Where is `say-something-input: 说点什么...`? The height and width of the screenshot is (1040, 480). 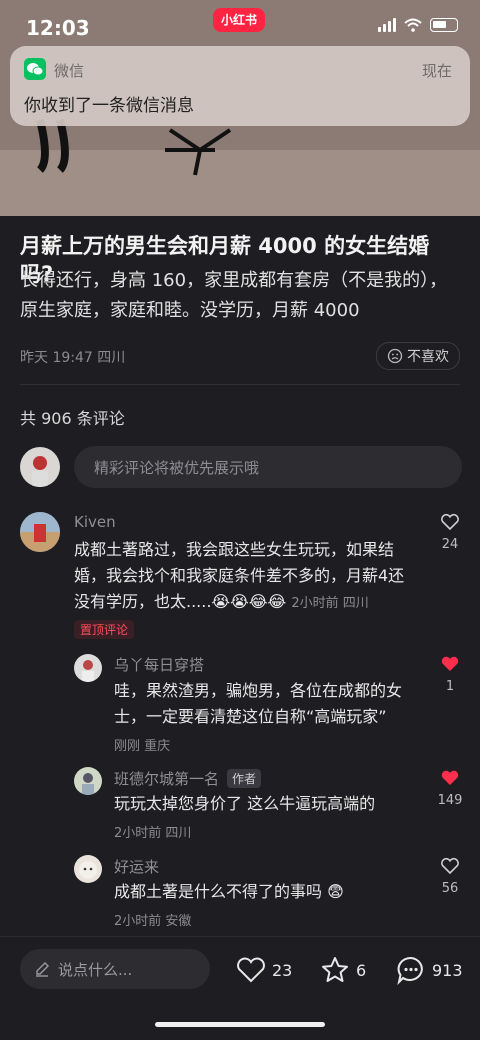
say-something-input: 说点什么... is located at coordinates (115, 969).